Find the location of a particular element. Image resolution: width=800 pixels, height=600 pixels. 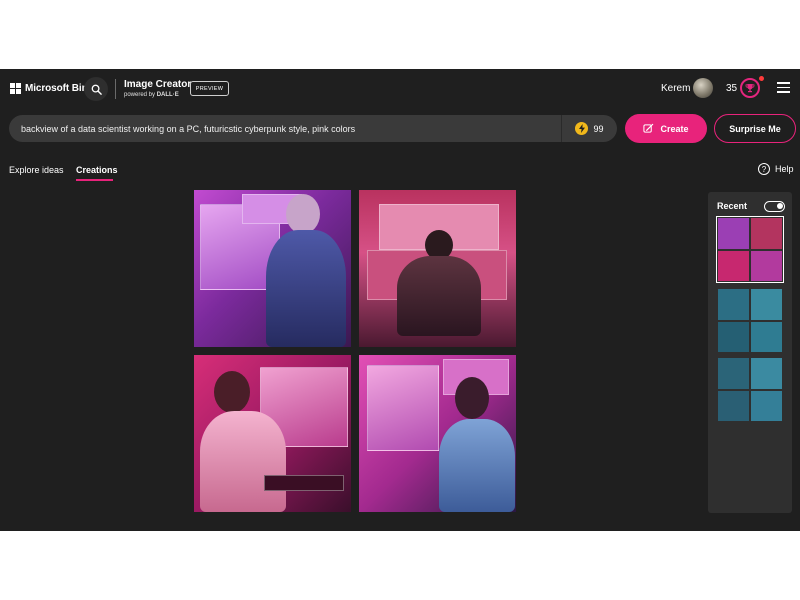

preview-badge: PREVIEW is located at coordinates (209, 88).